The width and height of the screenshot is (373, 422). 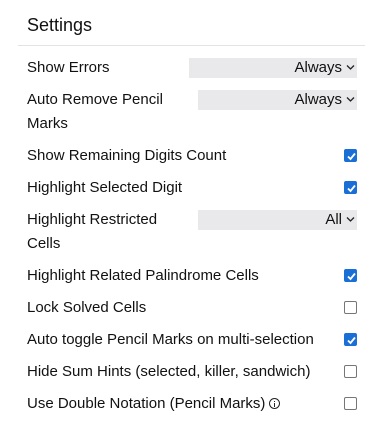 What do you see at coordinates (350, 307) in the screenshot?
I see `lock-solved-checkbox` at bounding box center [350, 307].